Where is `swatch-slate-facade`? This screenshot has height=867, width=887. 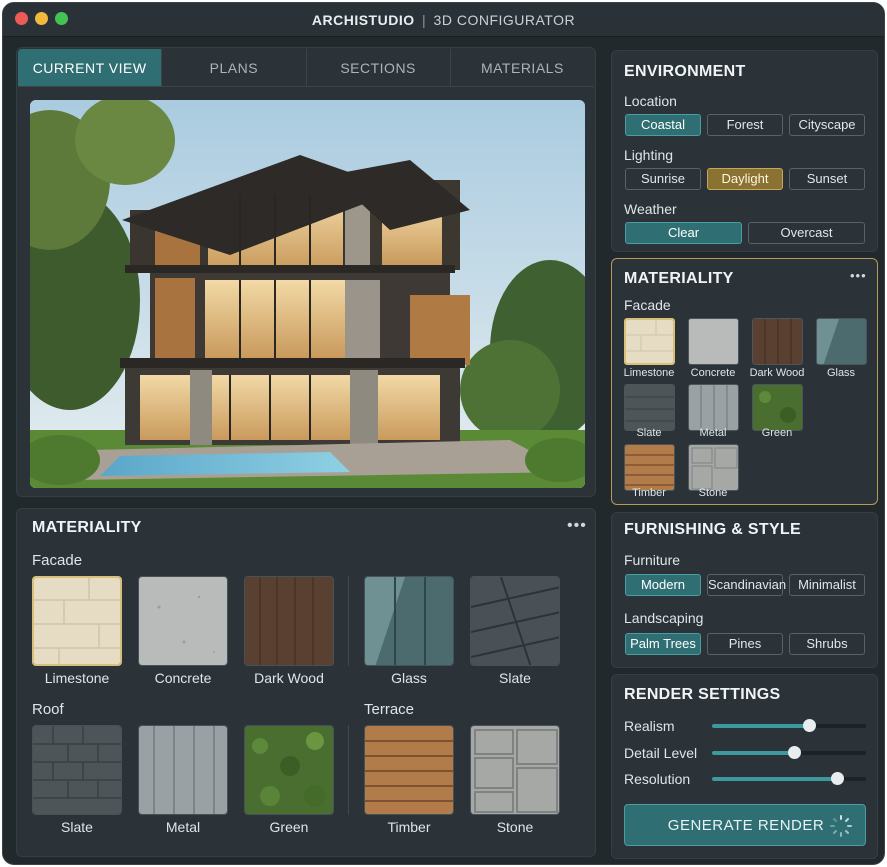 swatch-slate-facade is located at coordinates (515, 621).